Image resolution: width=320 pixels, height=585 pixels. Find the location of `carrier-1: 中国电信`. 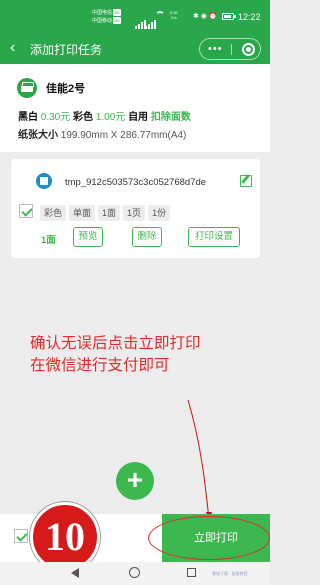

carrier-1: 中国电信 is located at coordinates (102, 13).